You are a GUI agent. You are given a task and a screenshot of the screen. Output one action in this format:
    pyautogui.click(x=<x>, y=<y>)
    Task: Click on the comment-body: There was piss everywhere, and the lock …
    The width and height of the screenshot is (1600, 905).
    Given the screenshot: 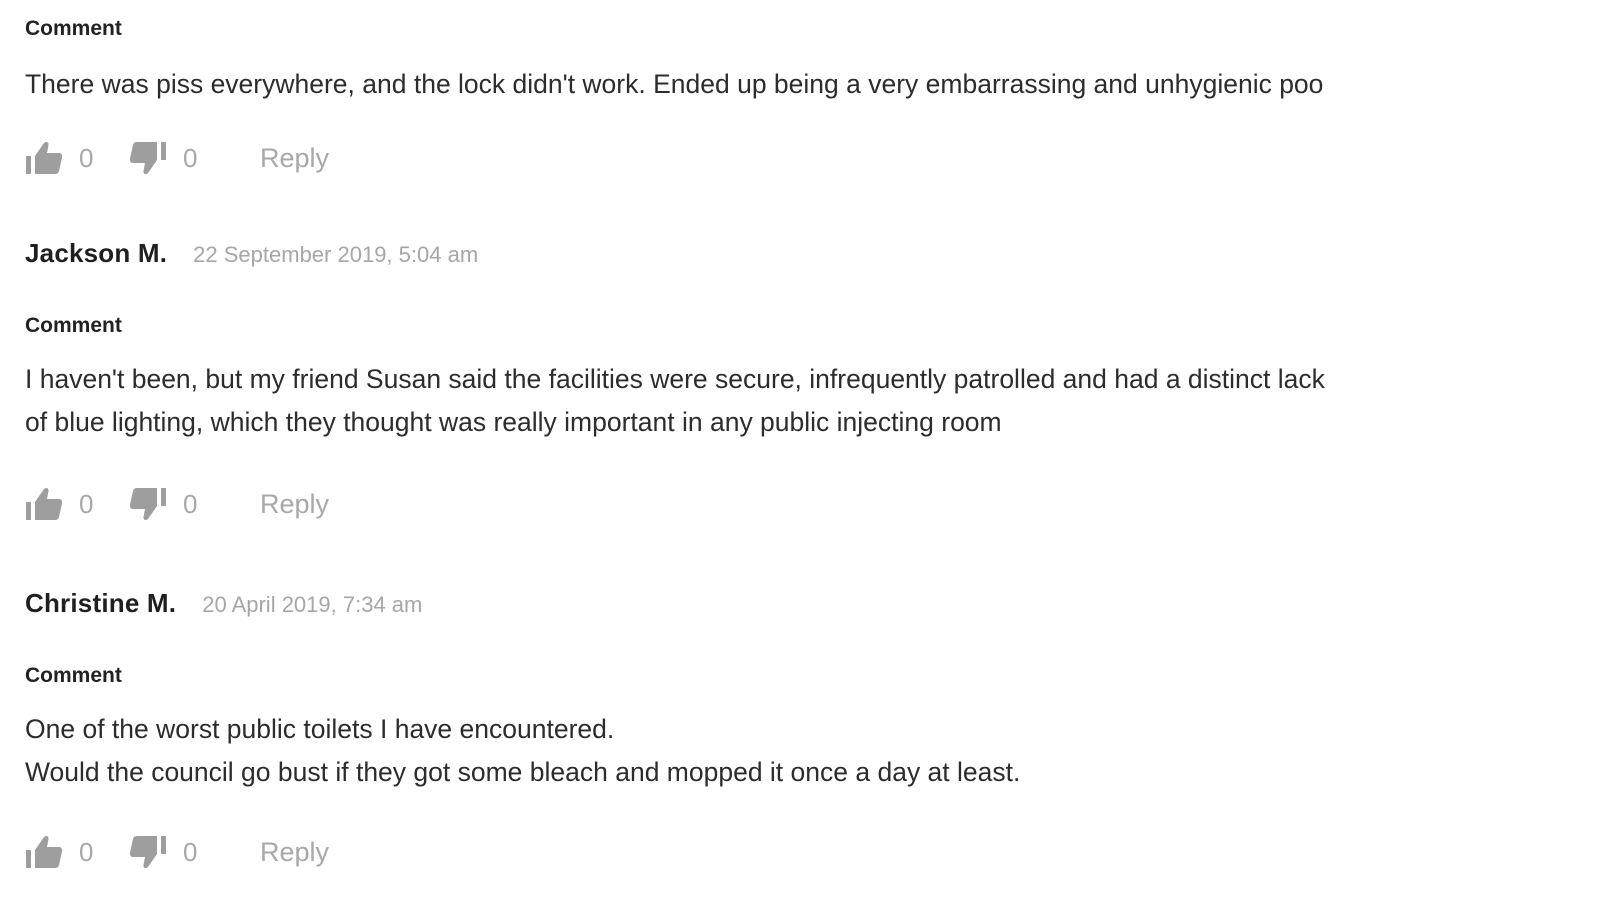 What is the action you would take?
    pyautogui.click(x=765, y=84)
    